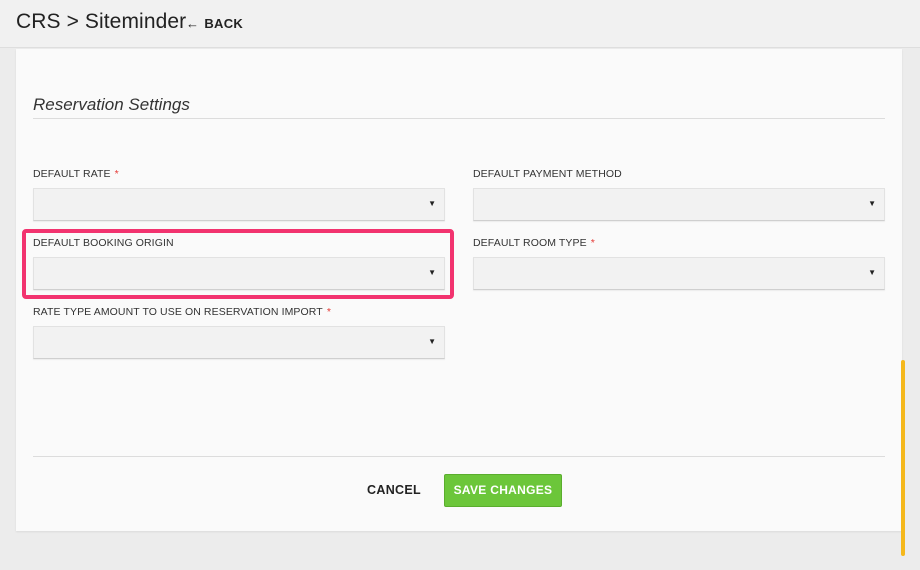  What do you see at coordinates (239, 273) in the screenshot?
I see `default-booking-origin-select: ▼` at bounding box center [239, 273].